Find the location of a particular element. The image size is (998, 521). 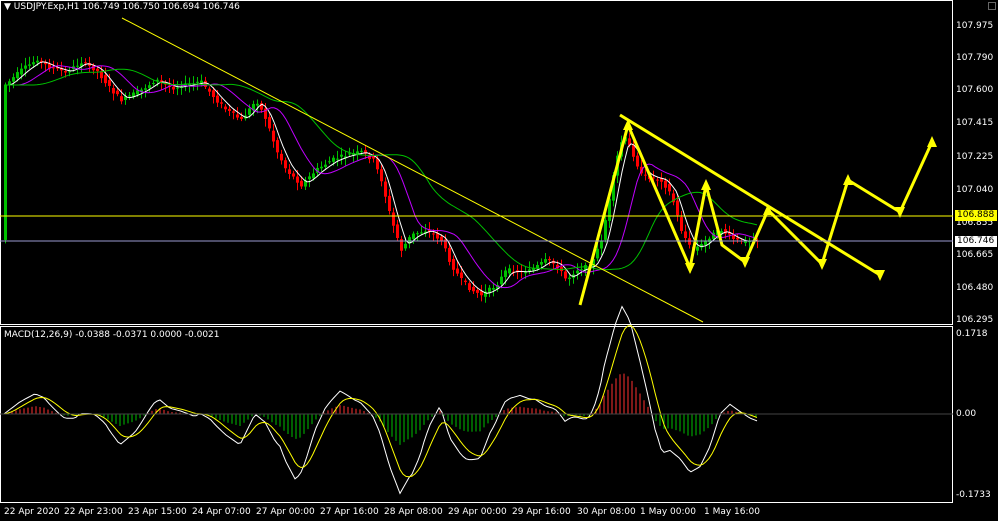

macd-tick: 0.1718 is located at coordinates (972, 334).